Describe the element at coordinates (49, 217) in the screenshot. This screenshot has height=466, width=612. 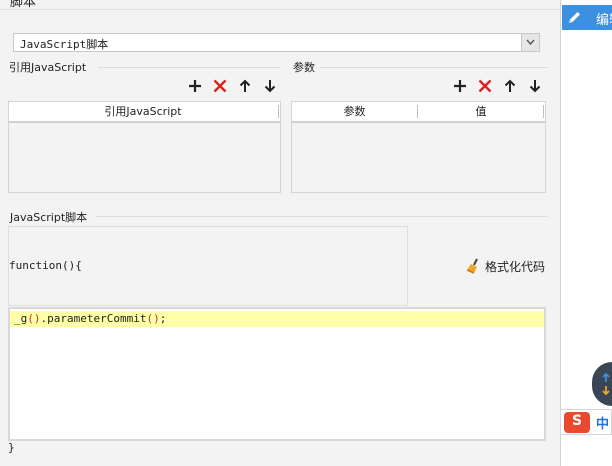
I see `js-script-section-label: JavaScript脚本` at that location.